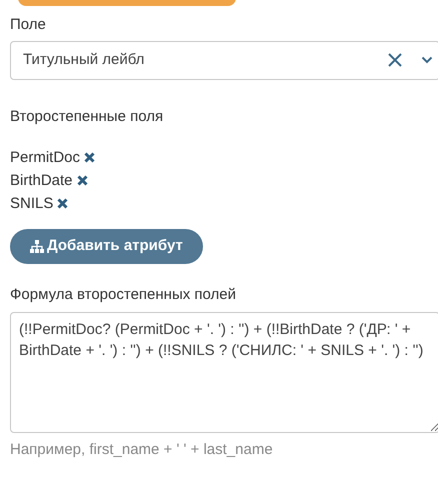 This screenshot has width=438, height=481. I want to click on formula-label: Формула второстепенных полей, so click(124, 294).